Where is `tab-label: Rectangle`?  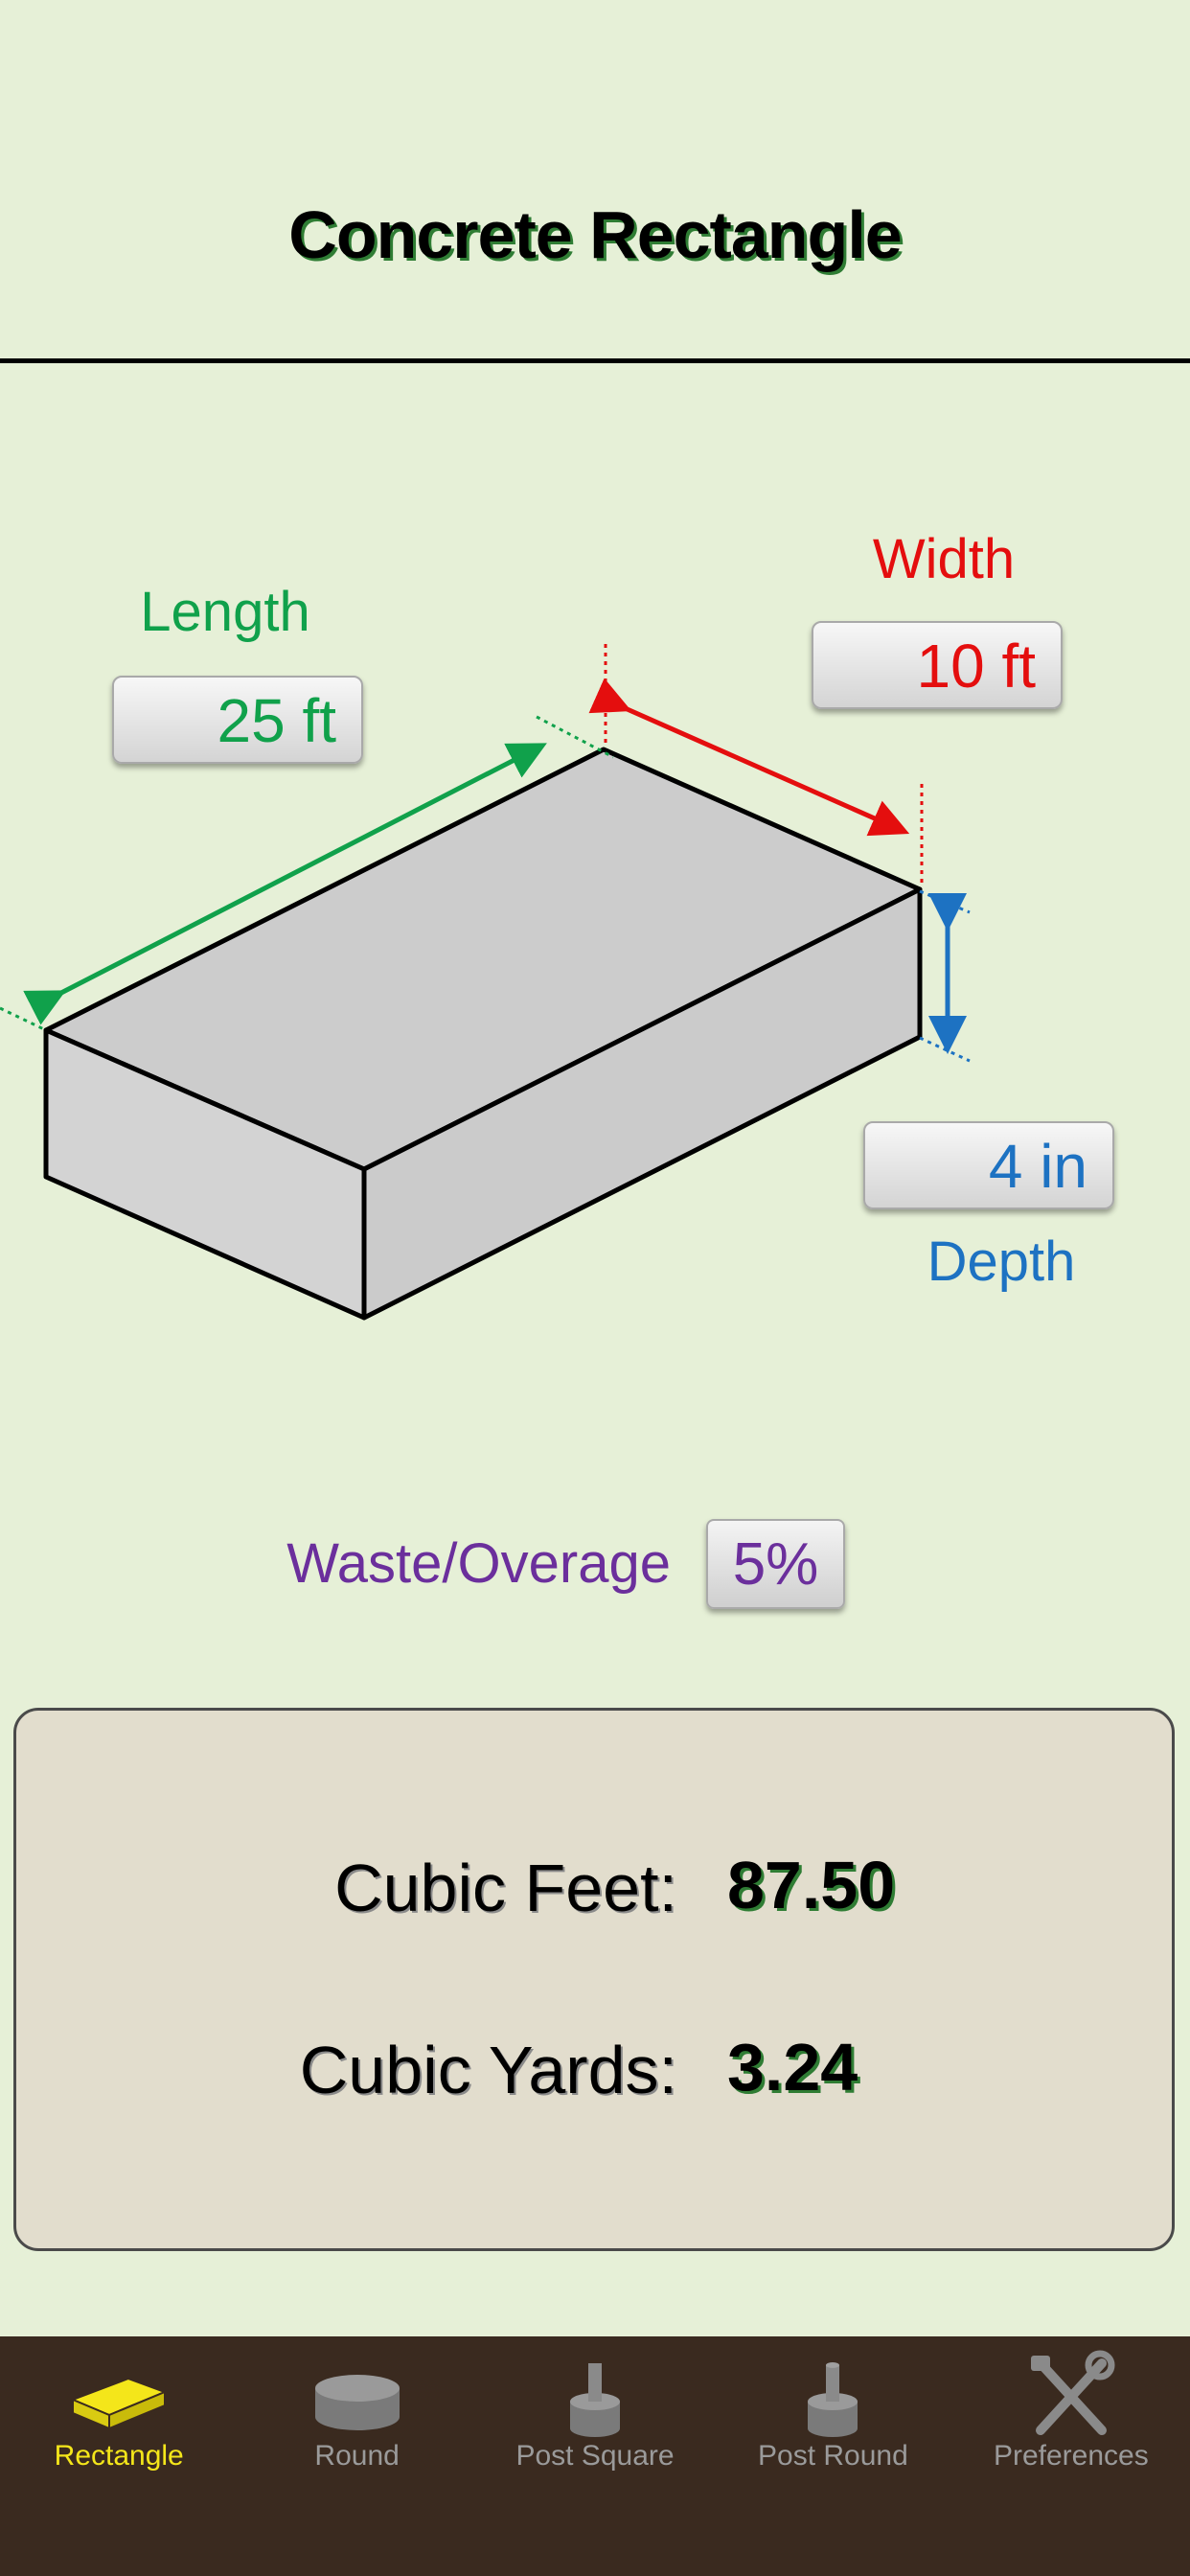
tab-label: Rectangle is located at coordinates (119, 2456).